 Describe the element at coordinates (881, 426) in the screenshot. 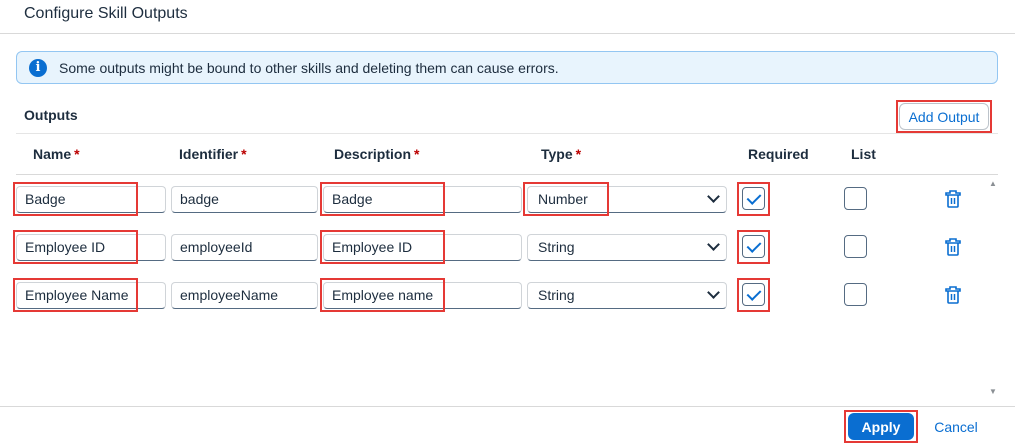

I see `apply-button: Apply` at that location.